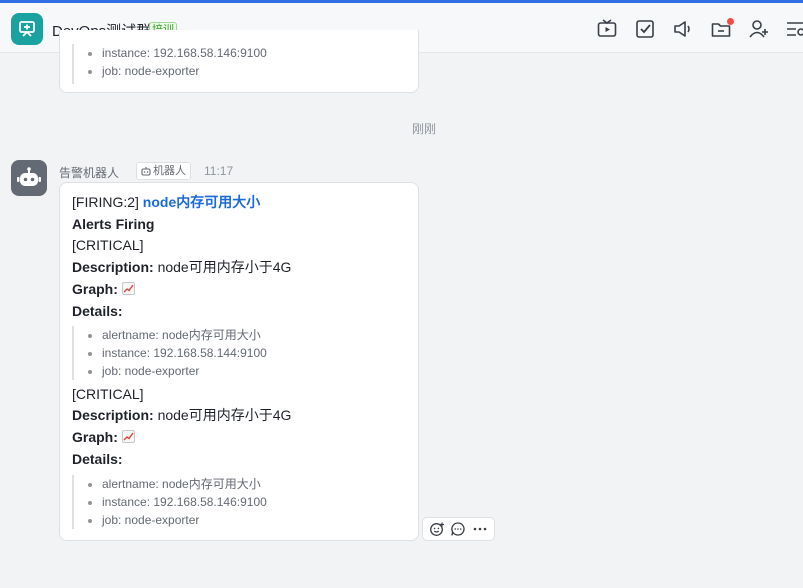 The height and width of the screenshot is (588, 803). I want to click on message-time: 11:17, so click(219, 171).